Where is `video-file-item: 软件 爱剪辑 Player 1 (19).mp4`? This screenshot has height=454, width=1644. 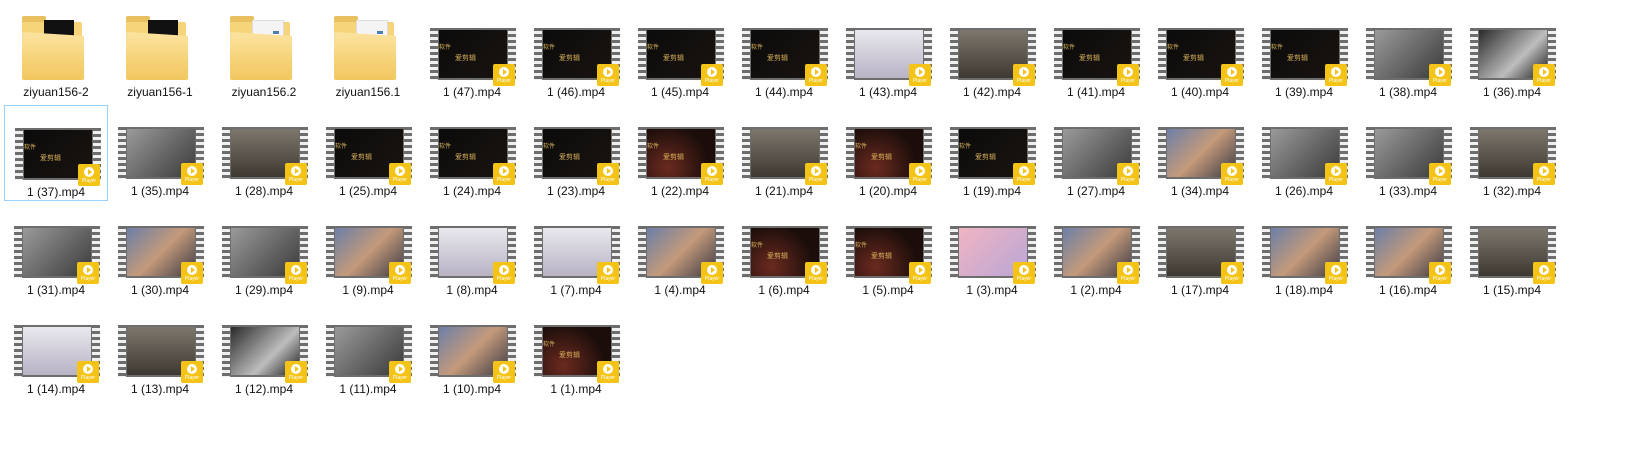
video-file-item: 软件 爱剪辑 Player 1 (19).mp4 is located at coordinates (992, 153).